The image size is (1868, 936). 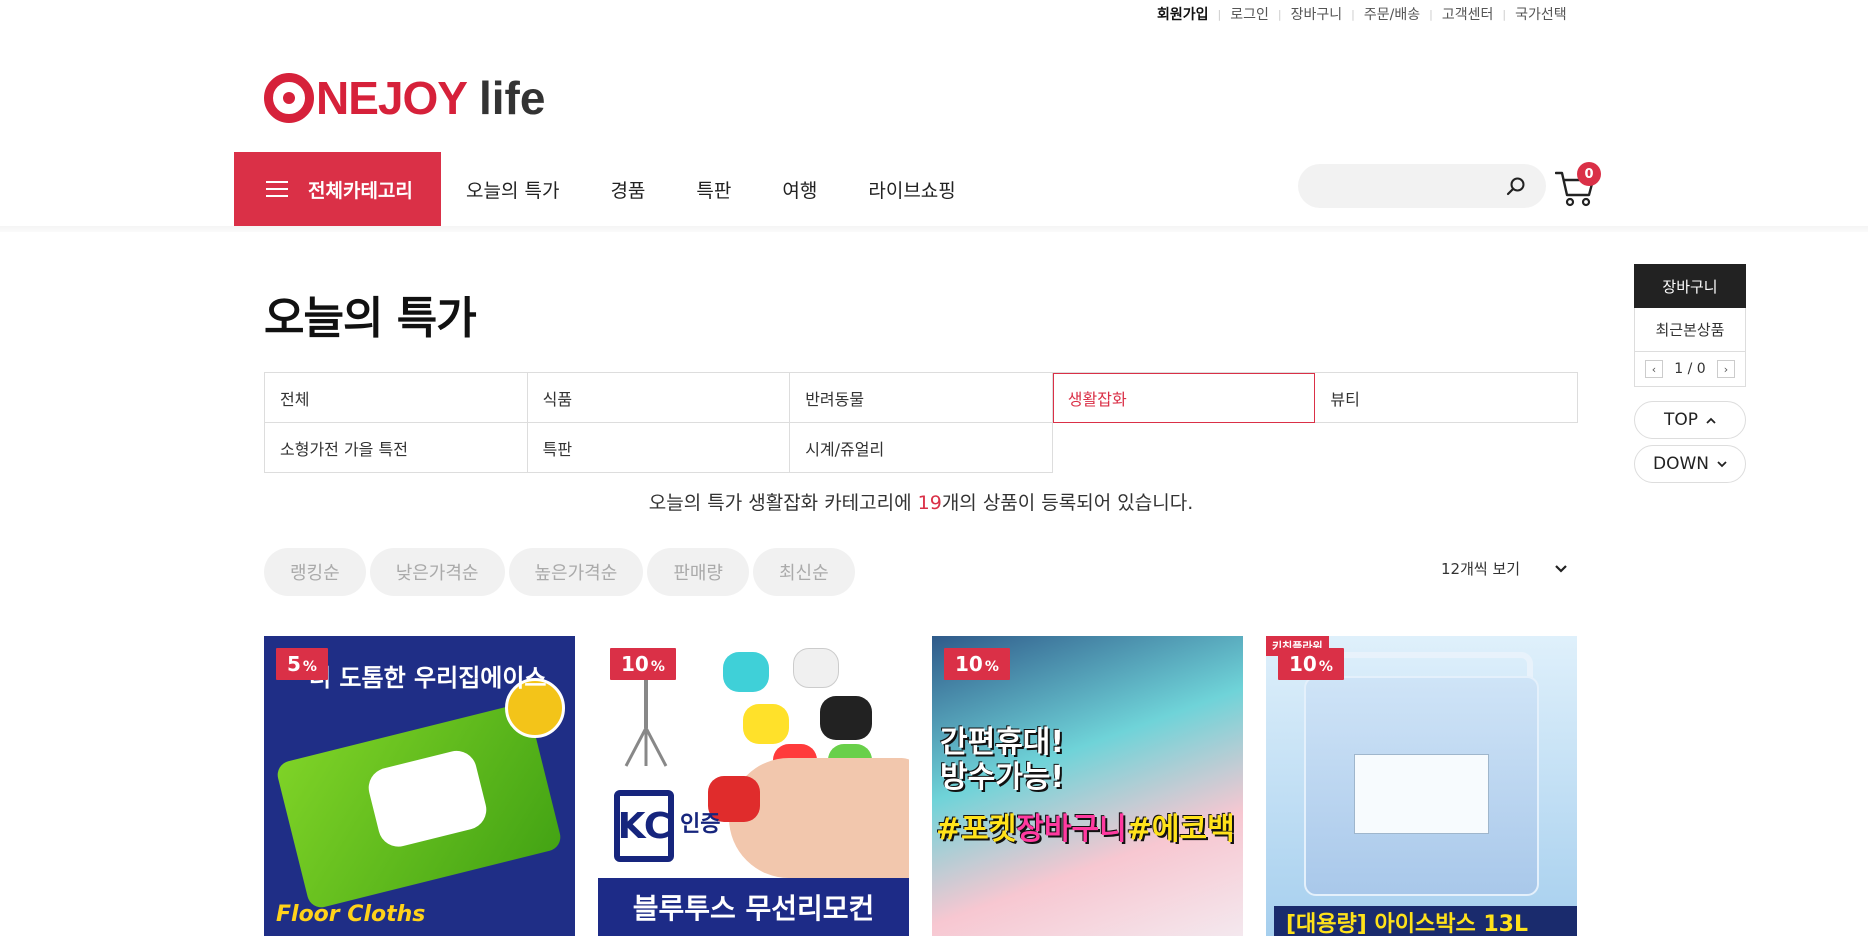 What do you see at coordinates (1392, 14) in the screenshot?
I see `order-link: 주문/배송` at bounding box center [1392, 14].